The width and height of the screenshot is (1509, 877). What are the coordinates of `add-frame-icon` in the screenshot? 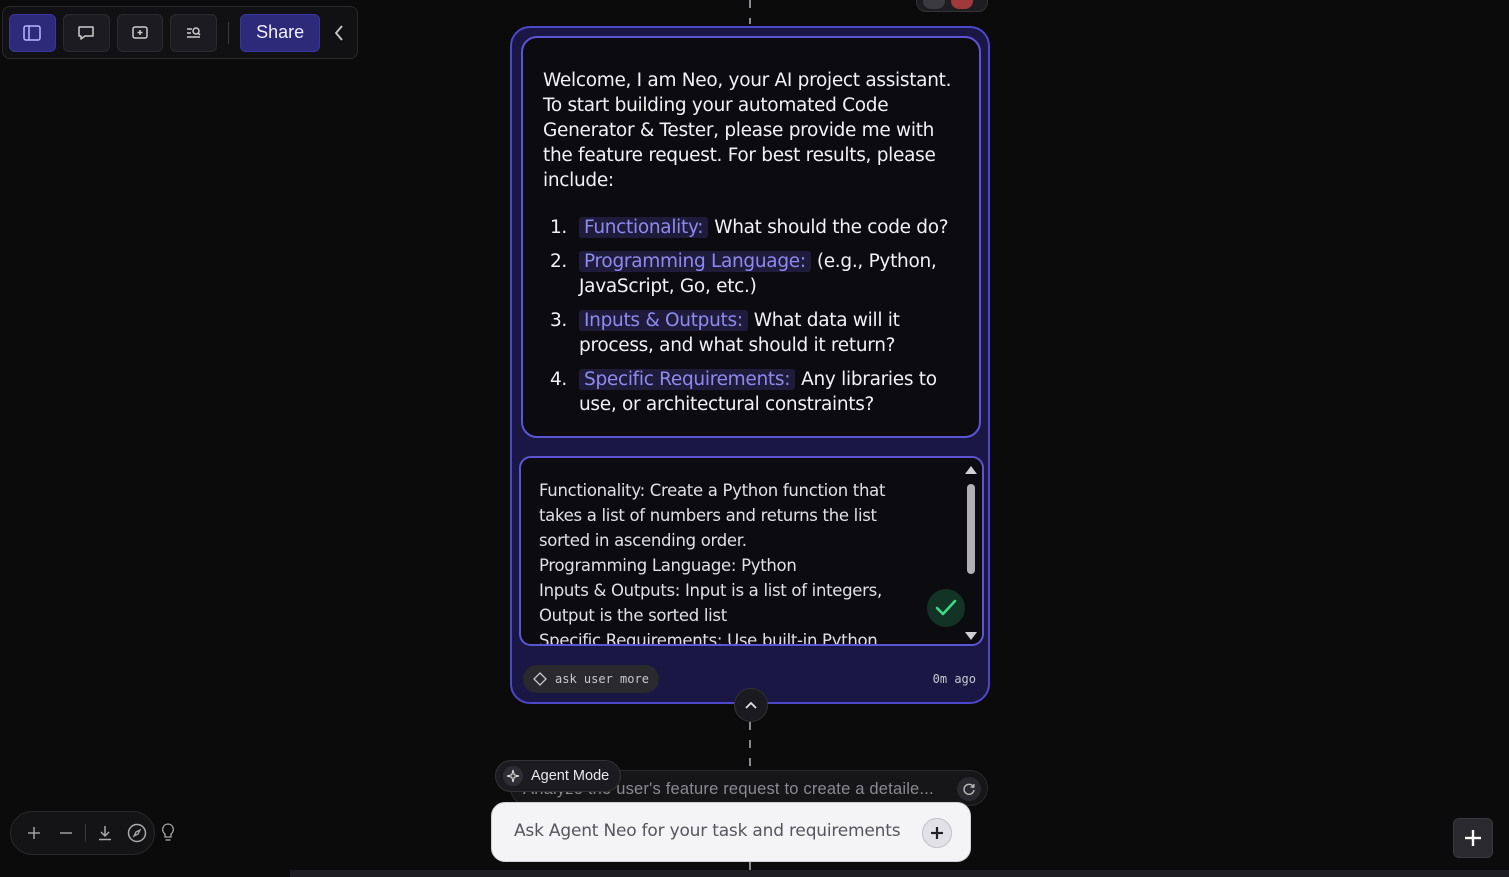 It's located at (140, 32).